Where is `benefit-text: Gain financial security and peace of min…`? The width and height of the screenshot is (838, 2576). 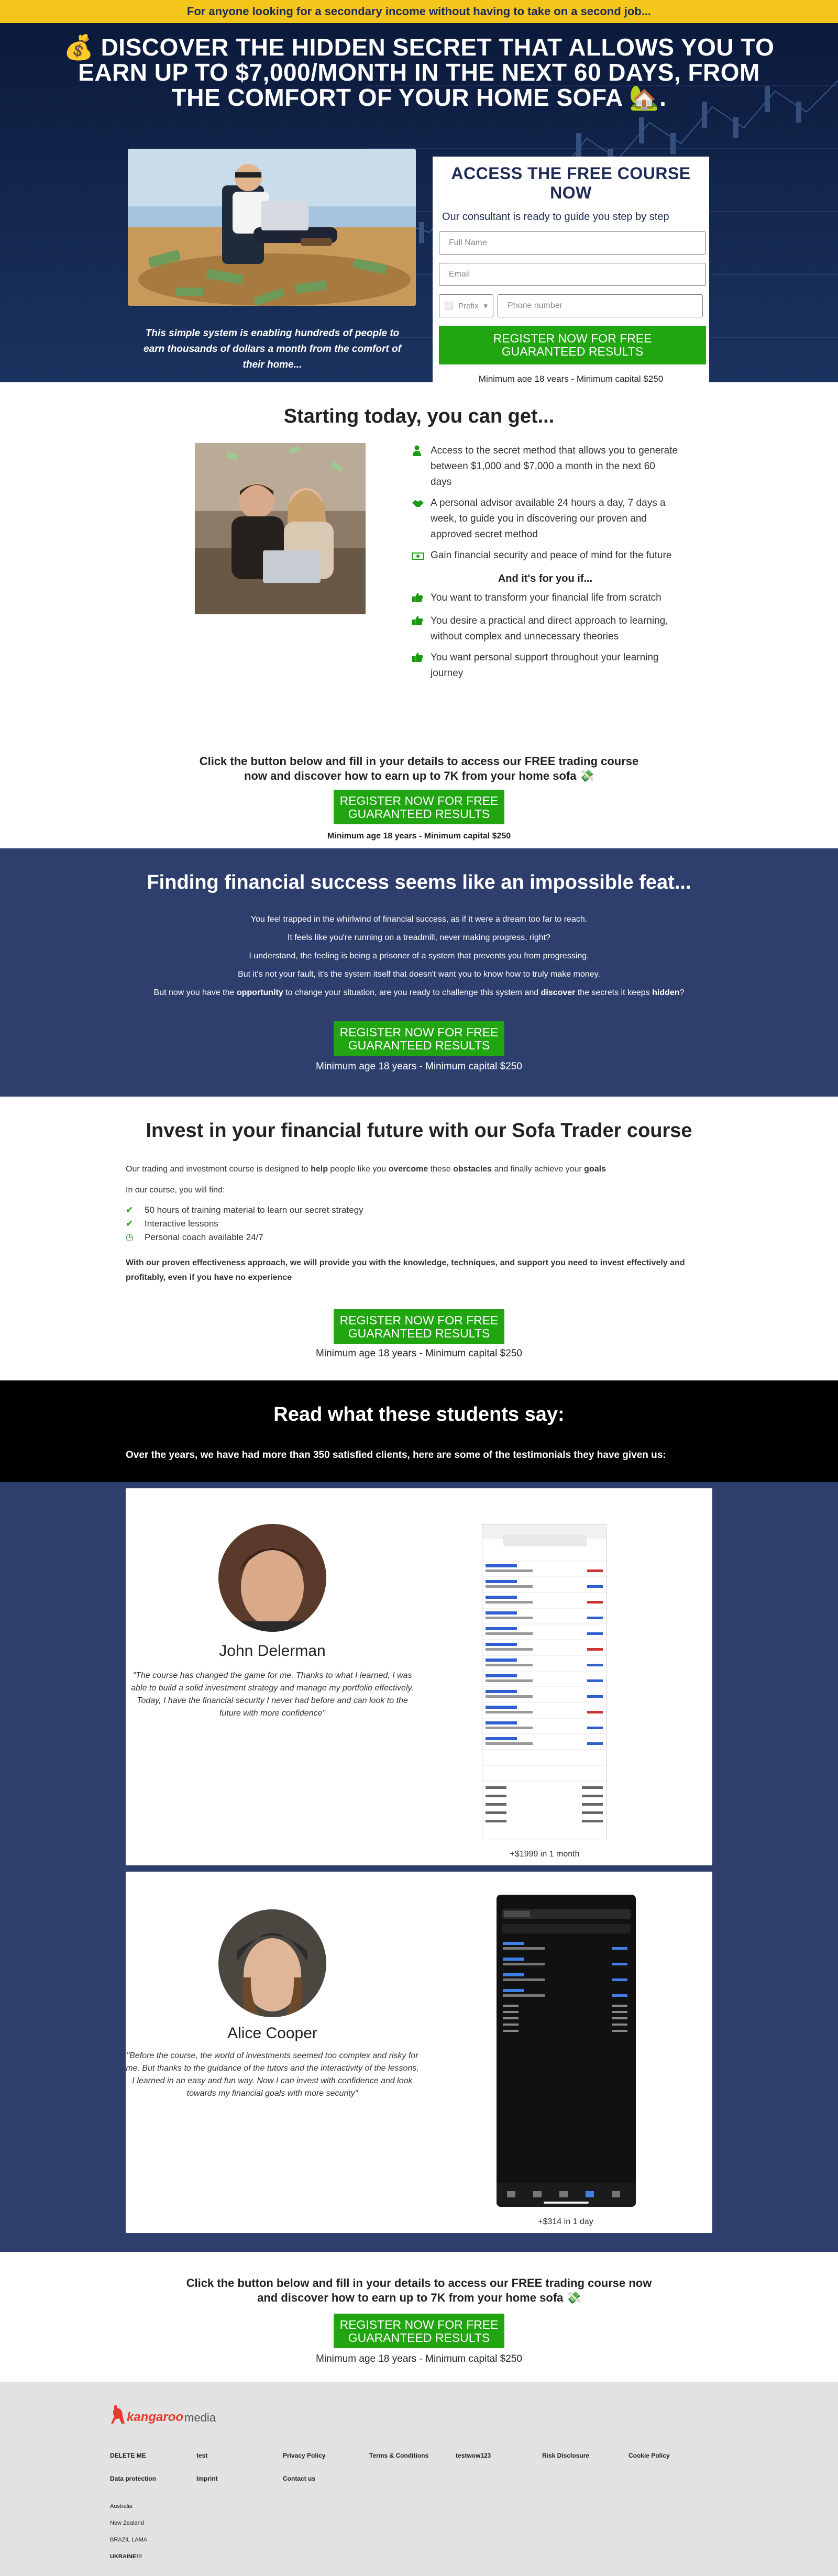
benefit-text: Gain financial security and peace of min… is located at coordinates (551, 555).